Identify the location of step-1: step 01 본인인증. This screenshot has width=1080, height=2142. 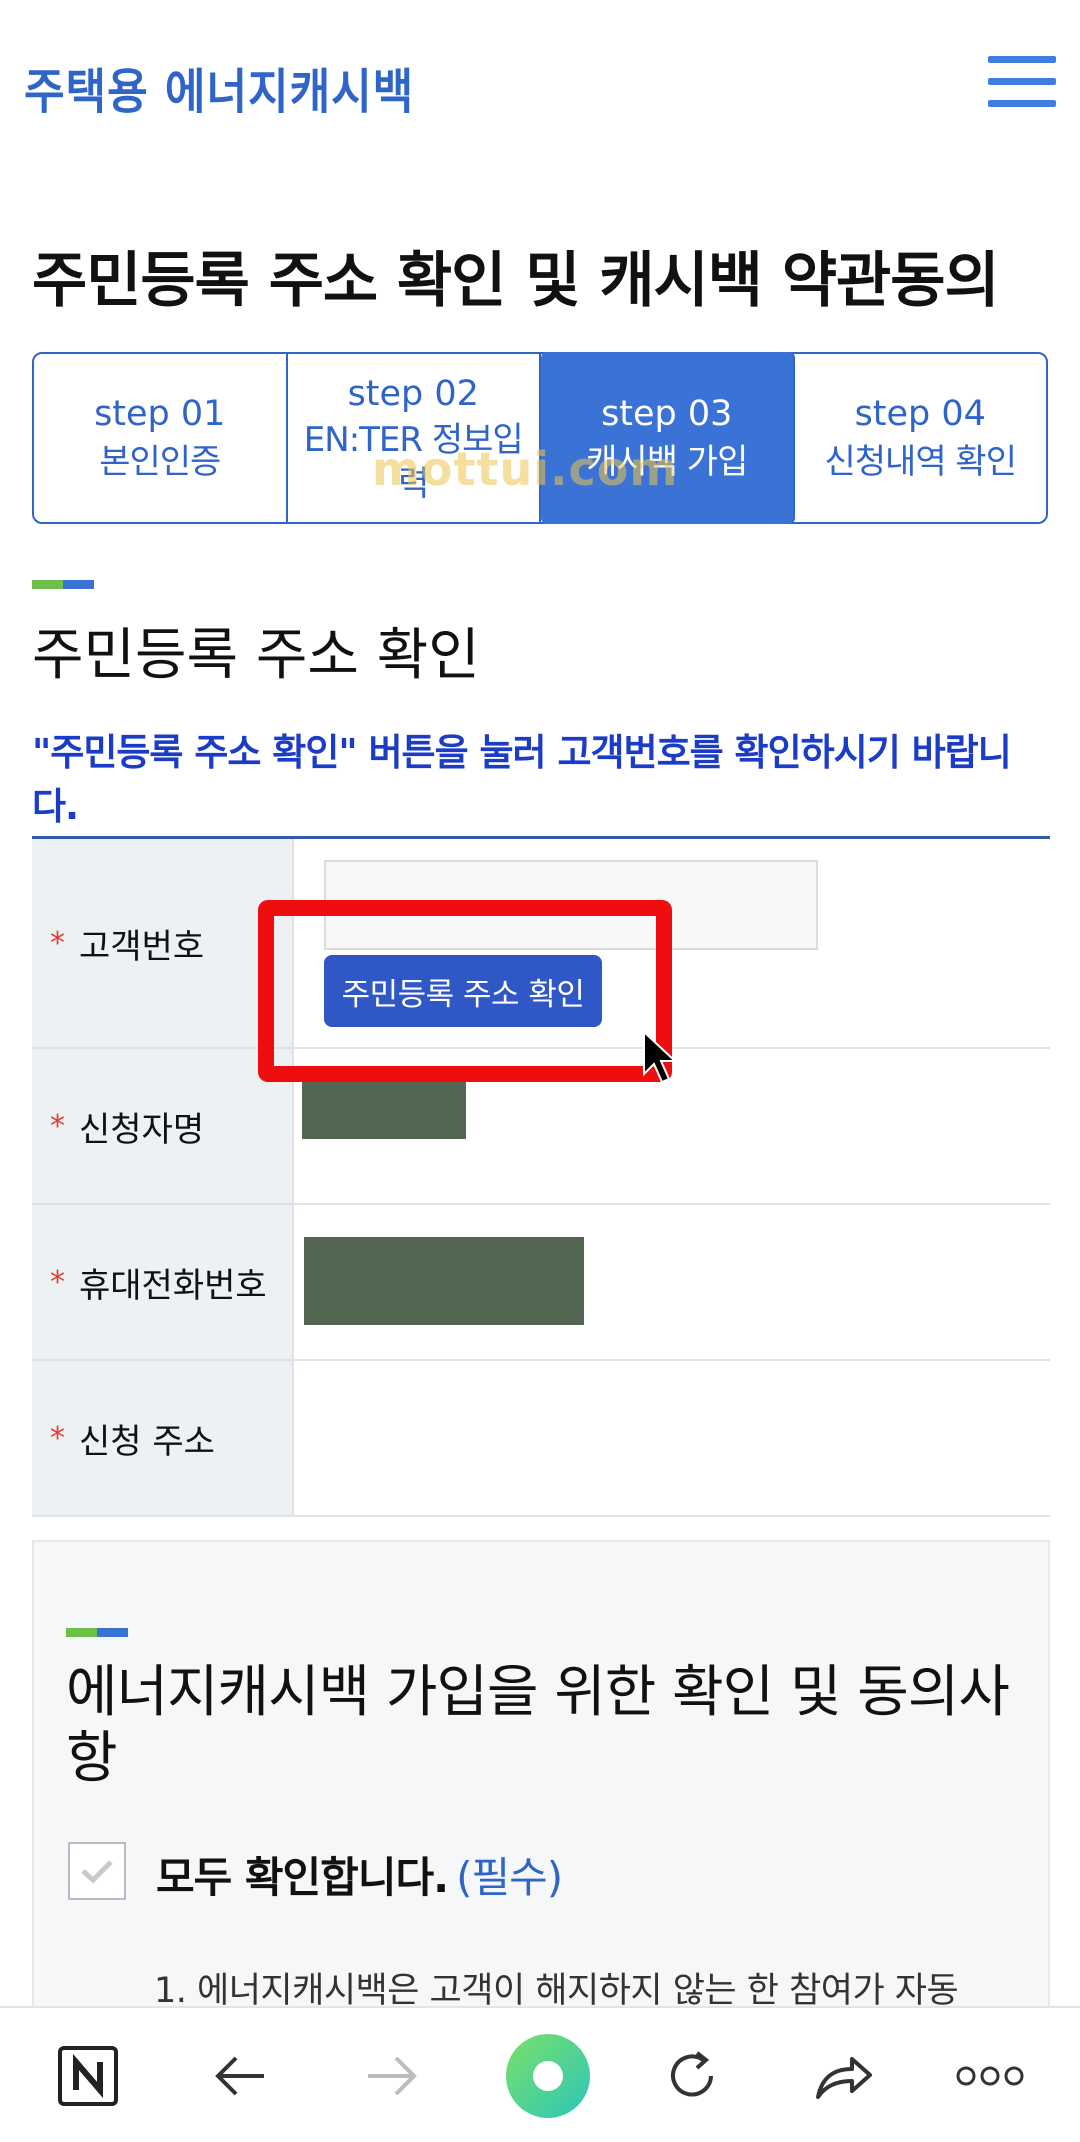
(161, 438).